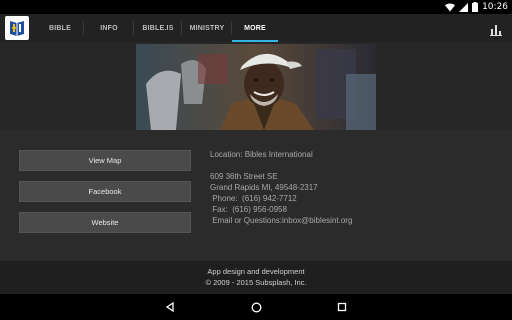 Image resolution: width=512 pixels, height=320 pixels. What do you see at coordinates (105, 222) in the screenshot?
I see `website-button: Website` at bounding box center [105, 222].